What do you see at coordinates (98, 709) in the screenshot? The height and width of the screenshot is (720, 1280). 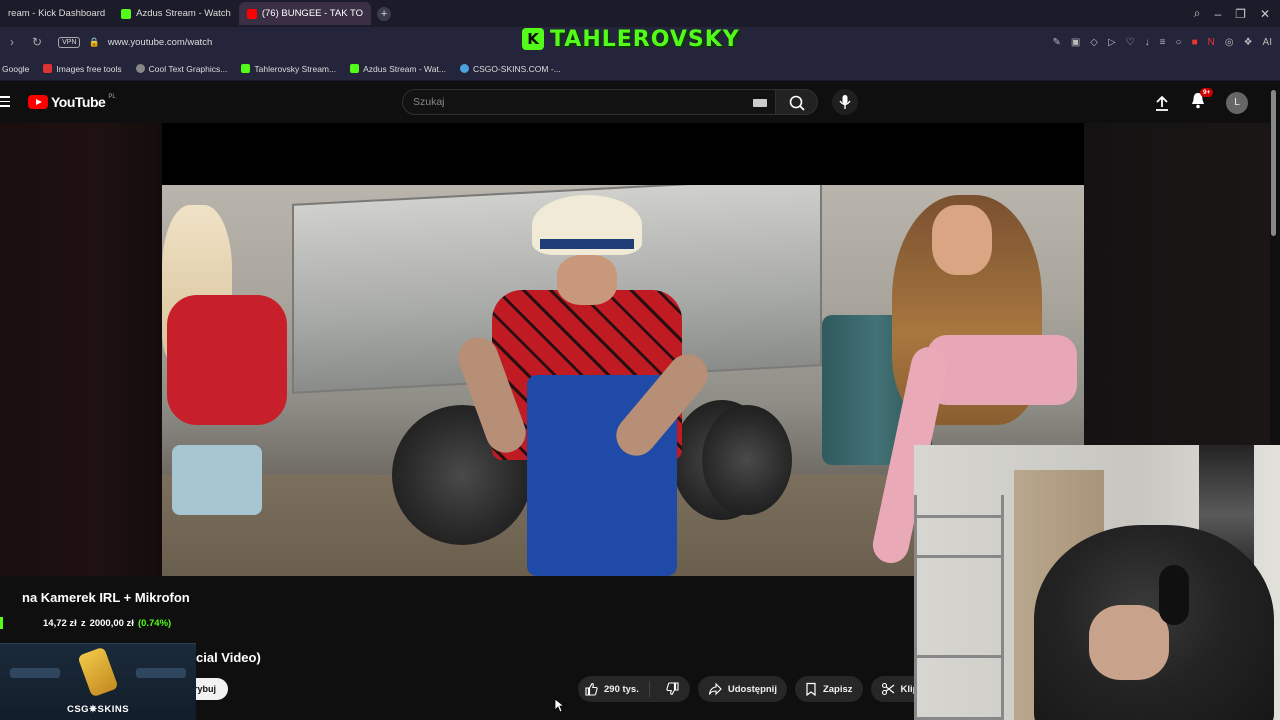 I see `sponsor-label: CSG✵SKINS` at bounding box center [98, 709].